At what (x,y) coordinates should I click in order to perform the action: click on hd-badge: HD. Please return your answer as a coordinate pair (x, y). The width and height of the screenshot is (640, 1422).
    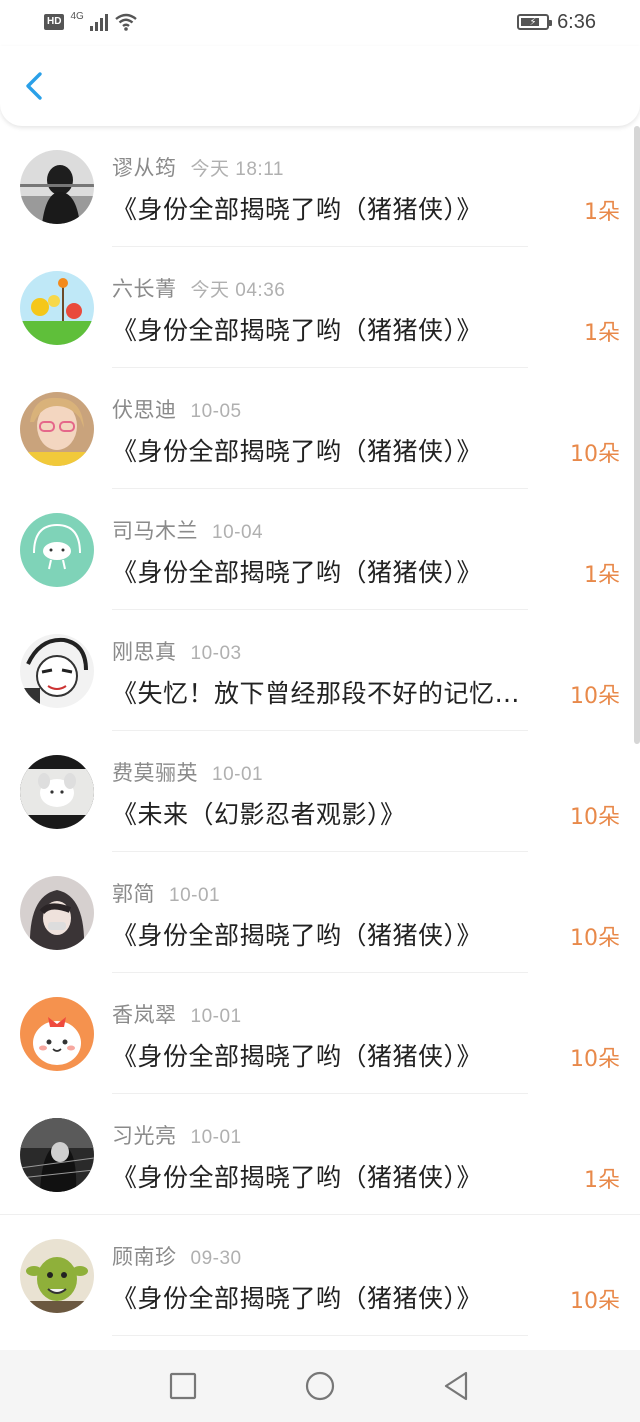
    Looking at the image, I should click on (54, 22).